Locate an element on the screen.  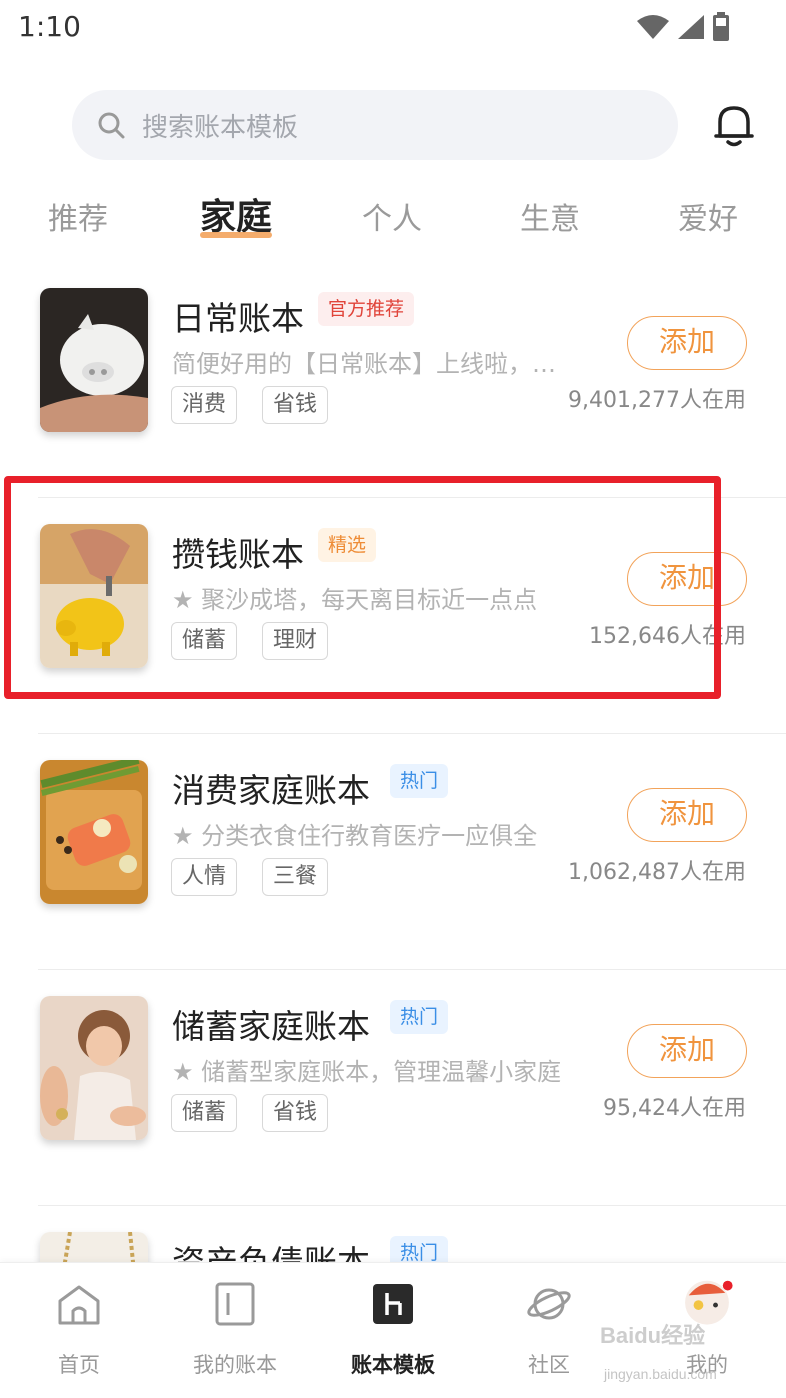
tag: 理财 is located at coordinates (295, 641).